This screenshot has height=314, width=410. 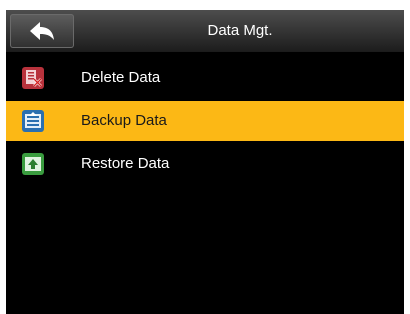 What do you see at coordinates (240, 30) in the screenshot?
I see `page-title: Data Mgt.` at bounding box center [240, 30].